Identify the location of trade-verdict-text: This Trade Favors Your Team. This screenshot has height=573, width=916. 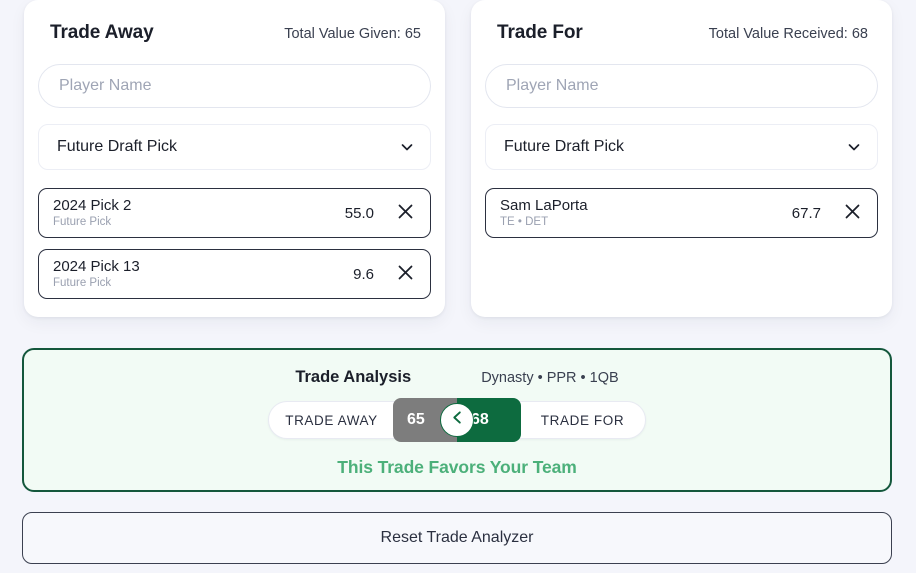
(457, 467).